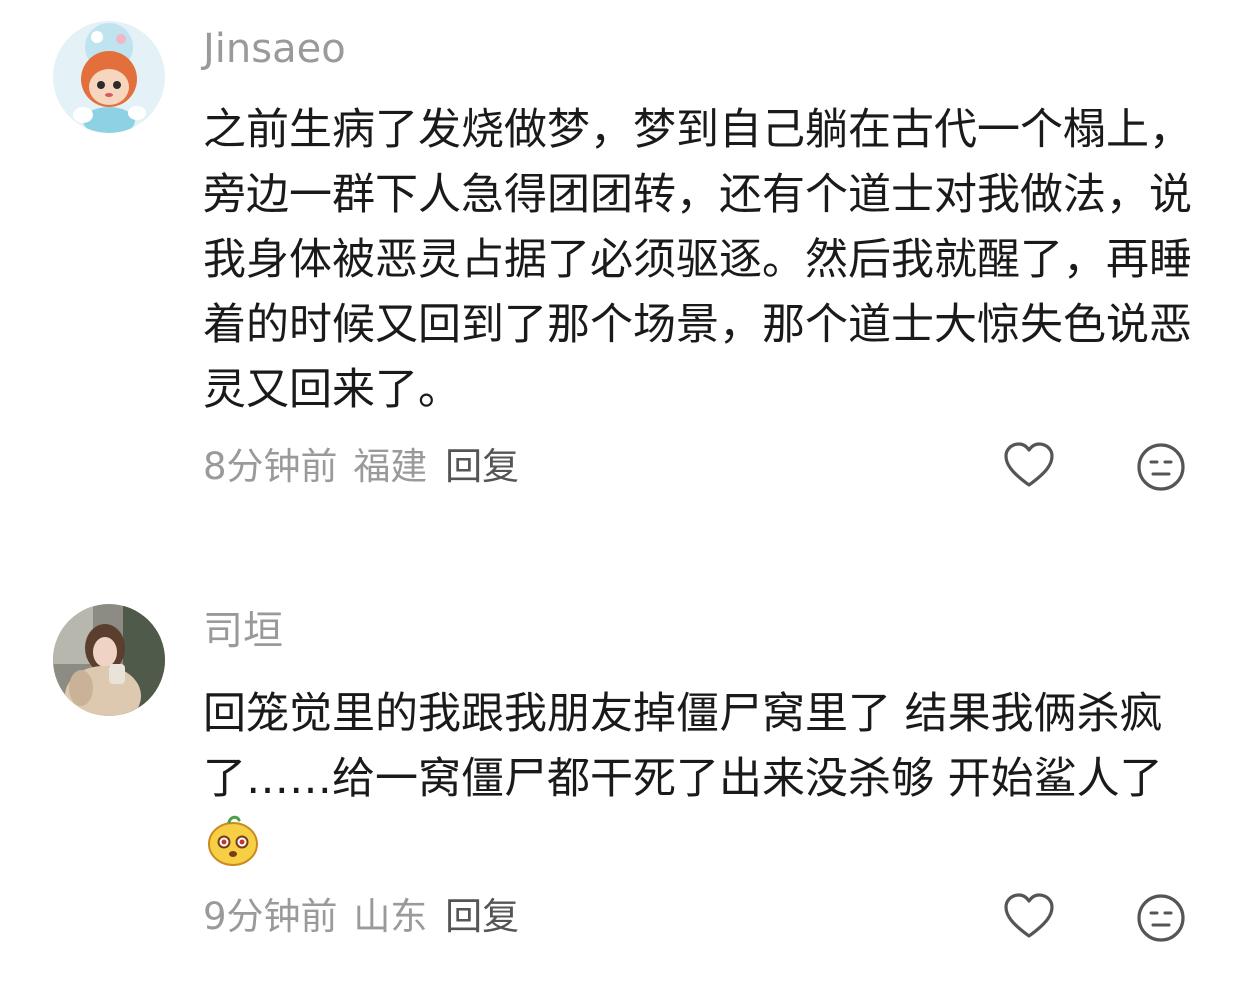 This screenshot has height=989, width=1260. Describe the element at coordinates (233, 840) in the screenshot. I see `cute-face-emoji-icon` at that location.